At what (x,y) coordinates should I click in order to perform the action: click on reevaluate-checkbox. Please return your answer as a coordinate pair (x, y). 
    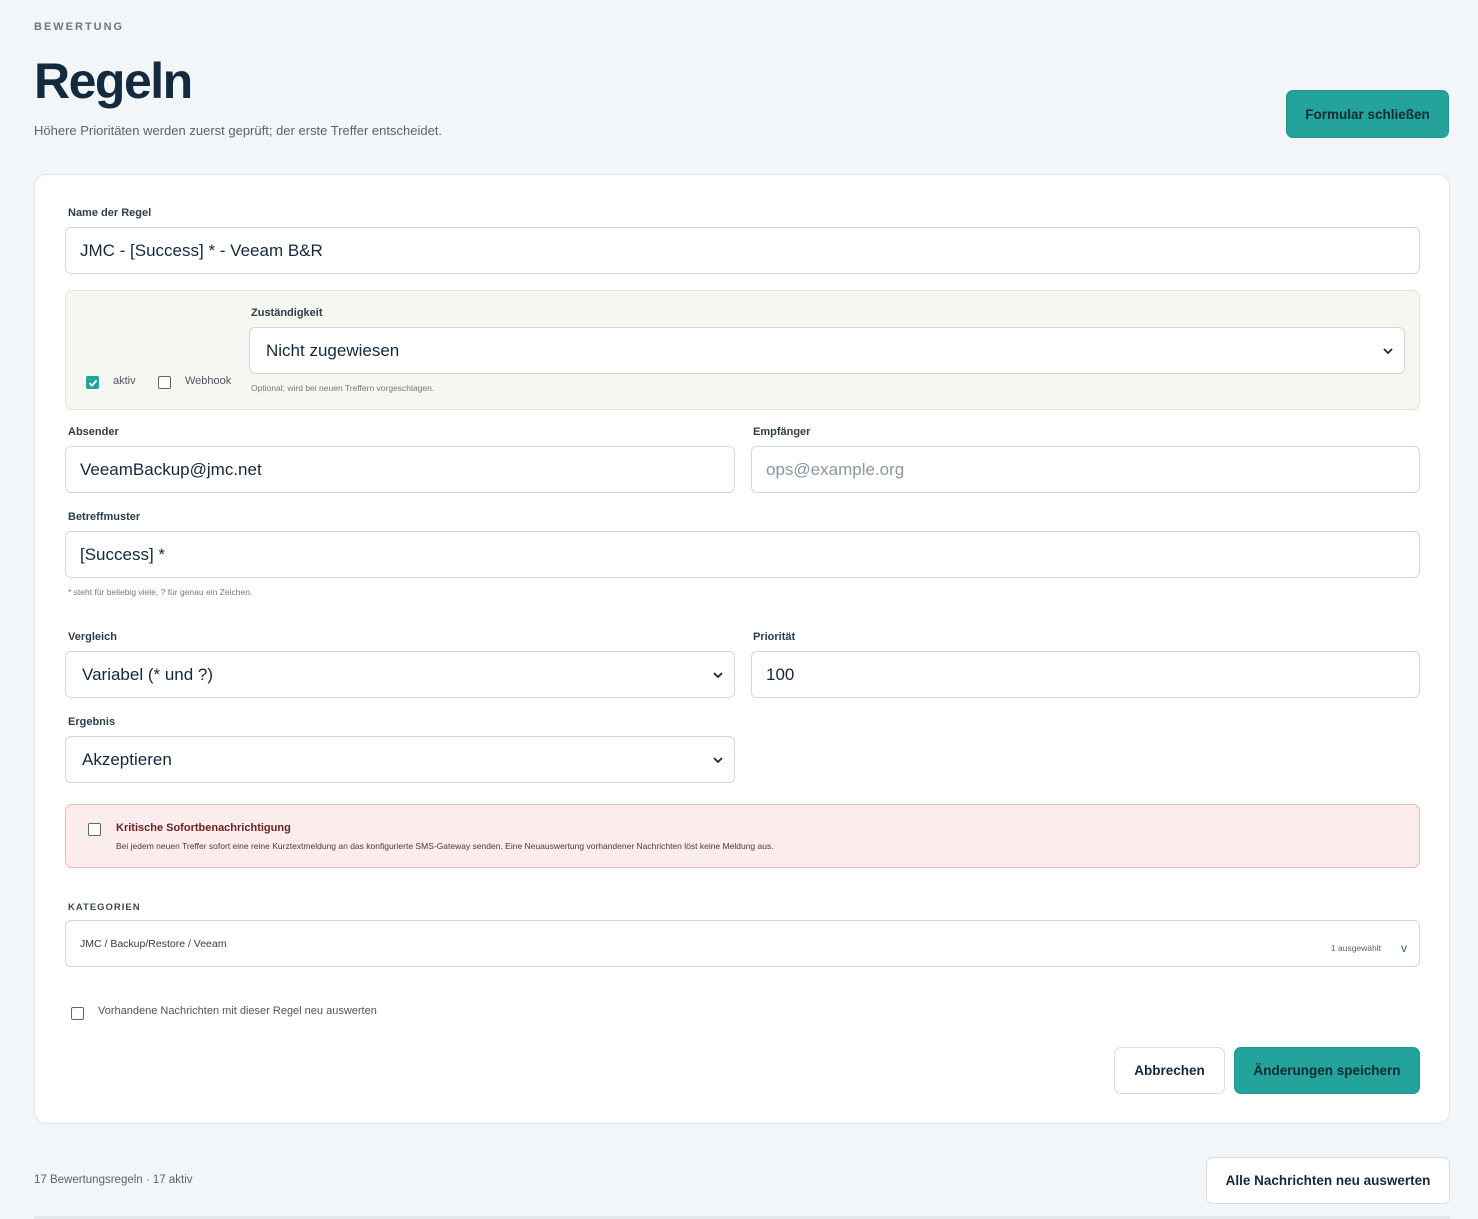
    Looking at the image, I should click on (77, 1013).